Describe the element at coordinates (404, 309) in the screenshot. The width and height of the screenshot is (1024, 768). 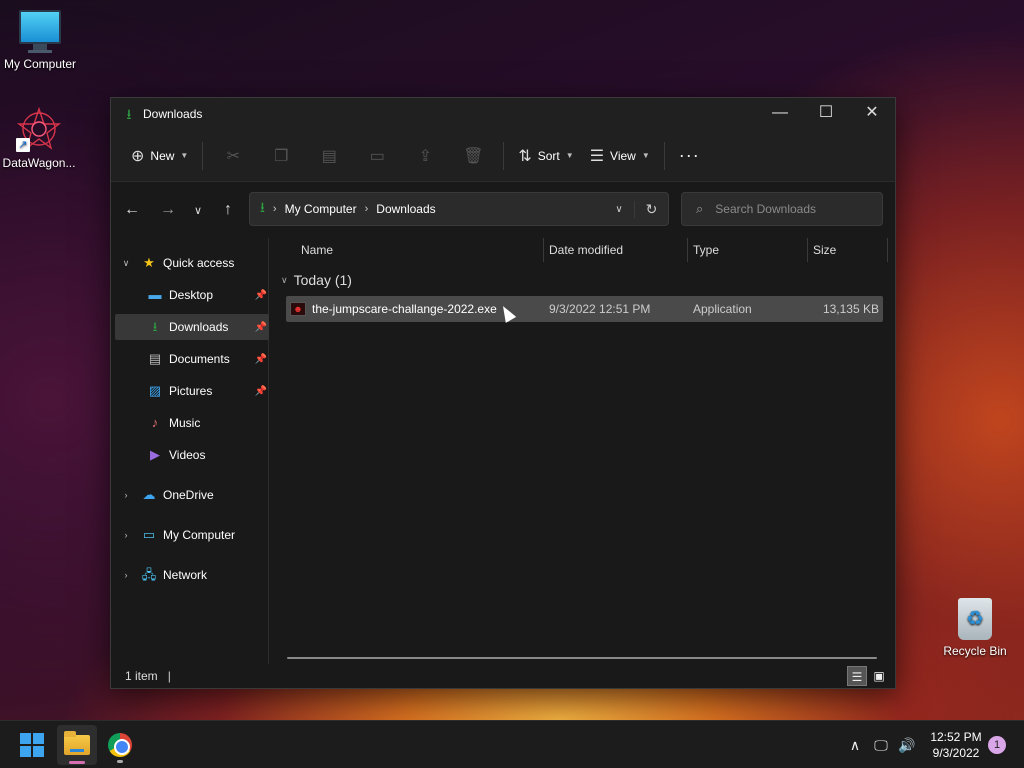
I see `file-name: the-jumpscare-challange-2022.exe` at that location.